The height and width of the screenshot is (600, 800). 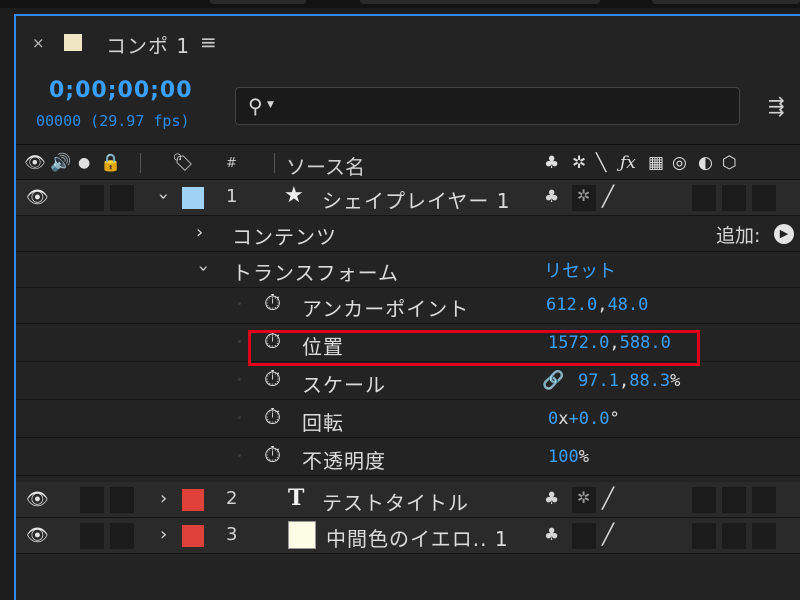 I want to click on contents-group-row: › コンテンツ 追加: ▶, so click(x=408, y=234).